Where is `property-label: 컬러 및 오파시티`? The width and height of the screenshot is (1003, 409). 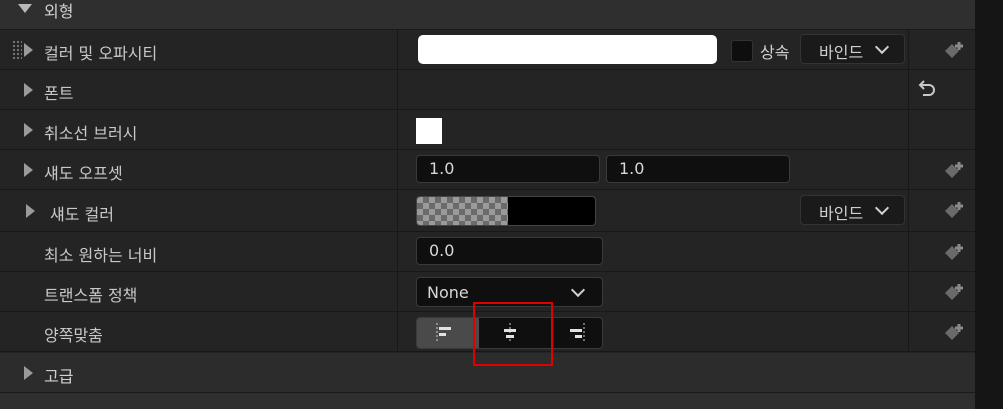 property-label: 컬러 및 오파시티 is located at coordinates (101, 53).